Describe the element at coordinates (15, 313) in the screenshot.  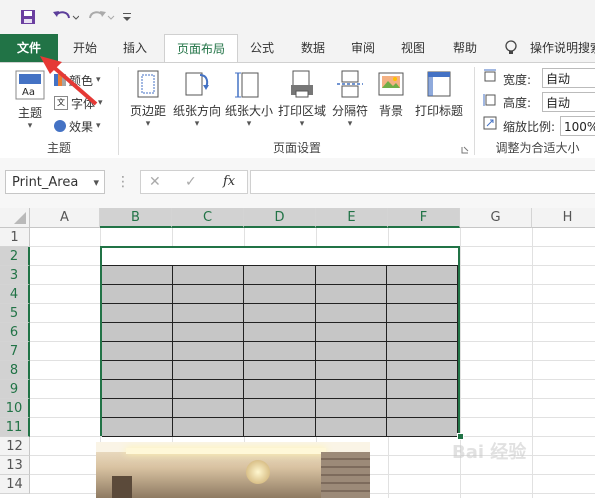
I see `row-header-5: 5` at that location.